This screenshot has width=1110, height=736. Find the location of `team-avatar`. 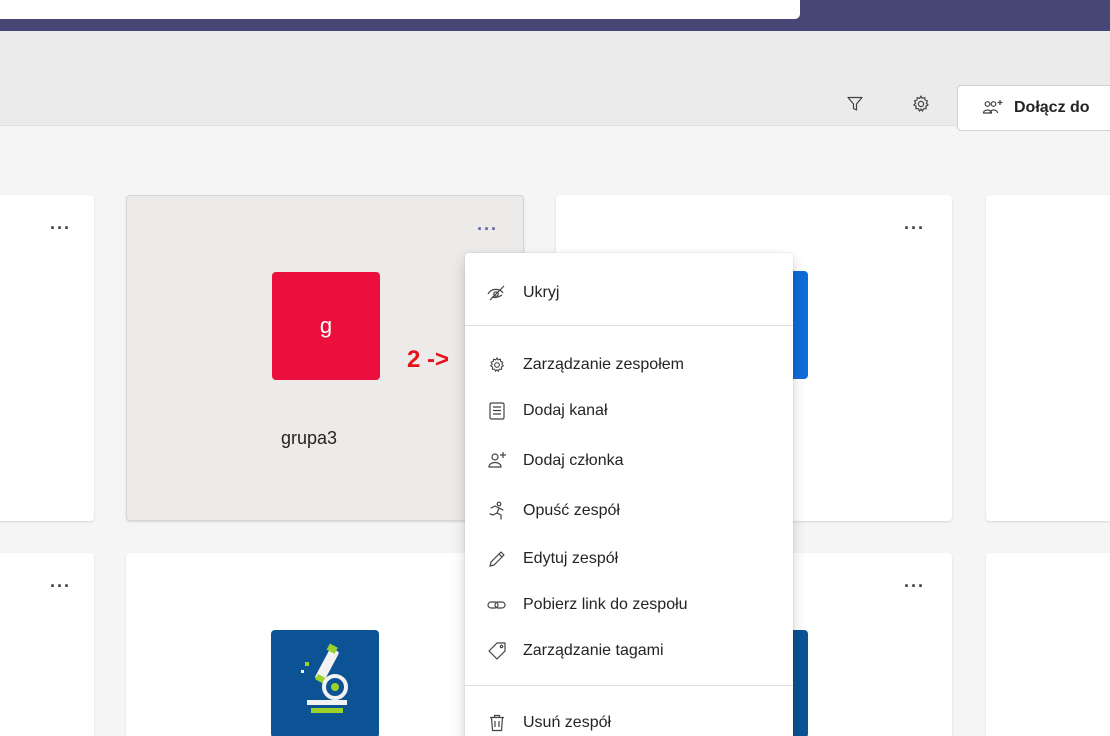

team-avatar is located at coordinates (325, 683).